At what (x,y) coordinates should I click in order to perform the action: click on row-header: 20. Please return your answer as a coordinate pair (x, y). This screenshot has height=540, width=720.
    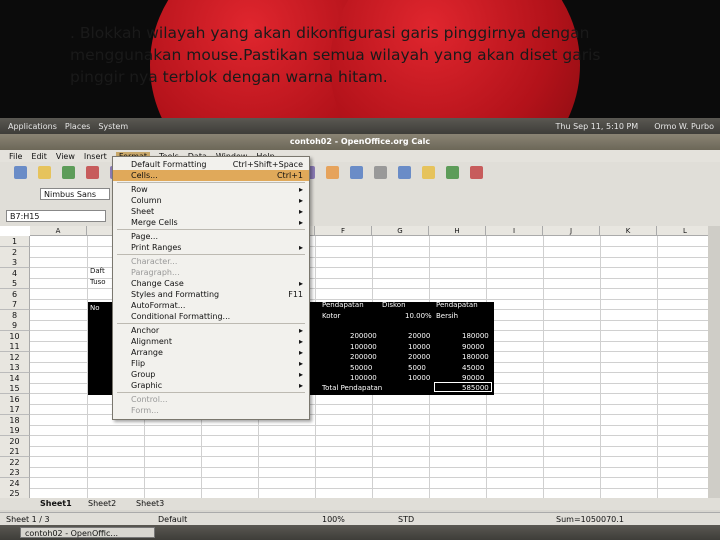
    Looking at the image, I should click on (15, 441).